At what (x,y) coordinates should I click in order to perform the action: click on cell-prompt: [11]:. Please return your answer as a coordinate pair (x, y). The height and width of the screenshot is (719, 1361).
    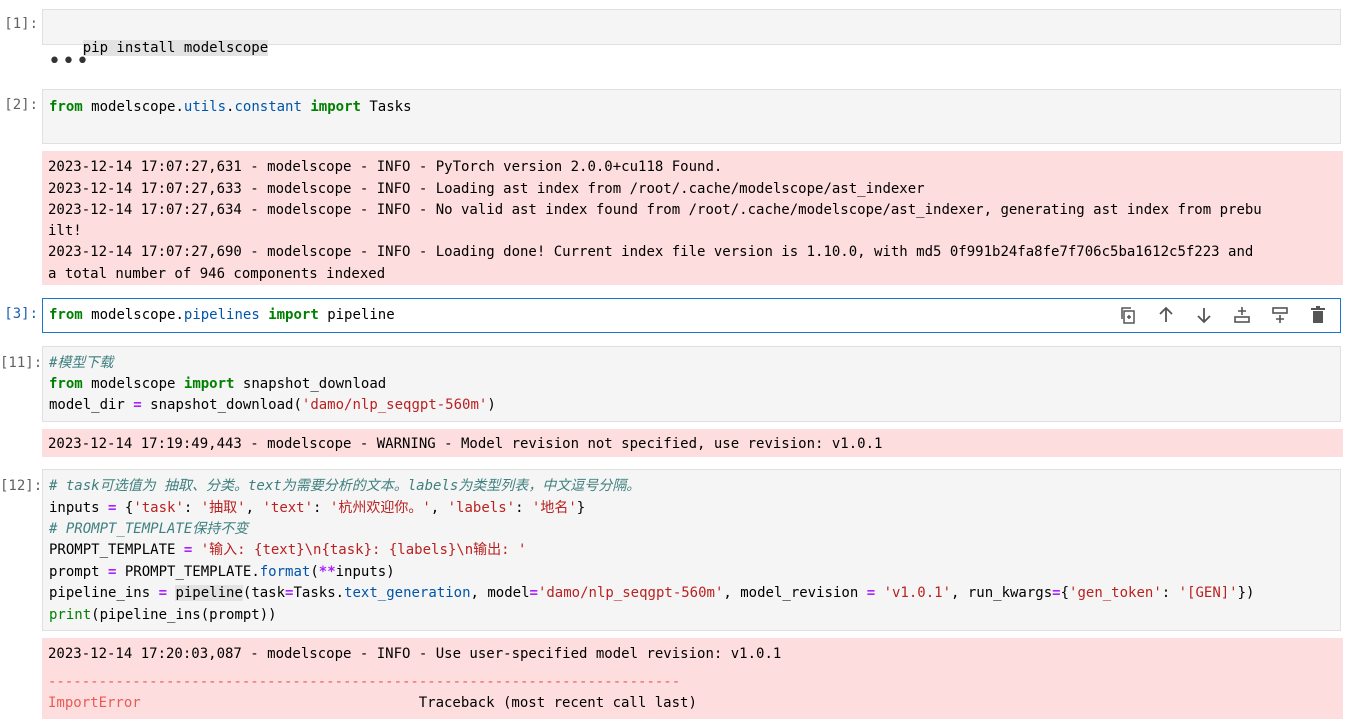
    Looking at the image, I should click on (21, 363).